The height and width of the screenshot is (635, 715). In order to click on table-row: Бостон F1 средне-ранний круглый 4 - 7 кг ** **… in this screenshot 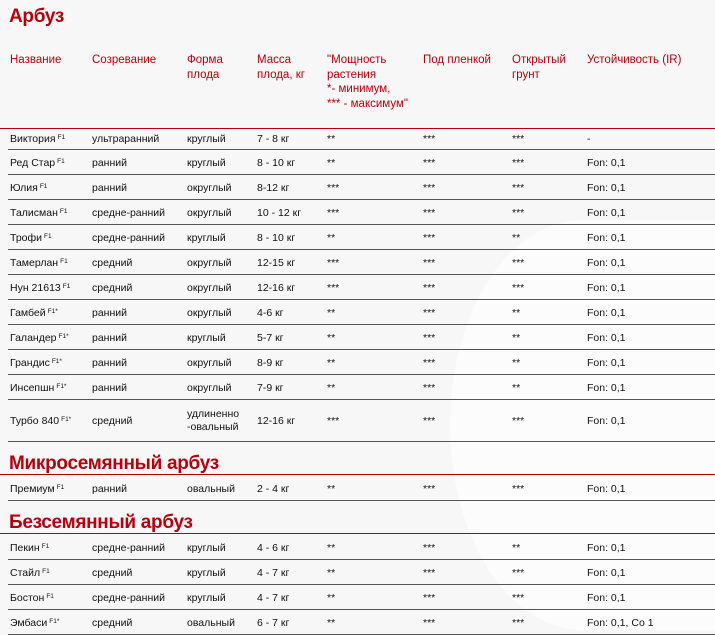, I will do `click(361, 597)`.